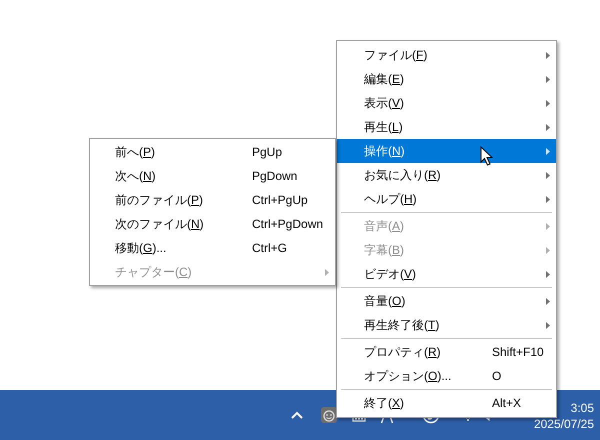 The height and width of the screenshot is (440, 600). Describe the element at coordinates (270, 248) in the screenshot. I see `shortcut-text: Ctrl+G` at that location.